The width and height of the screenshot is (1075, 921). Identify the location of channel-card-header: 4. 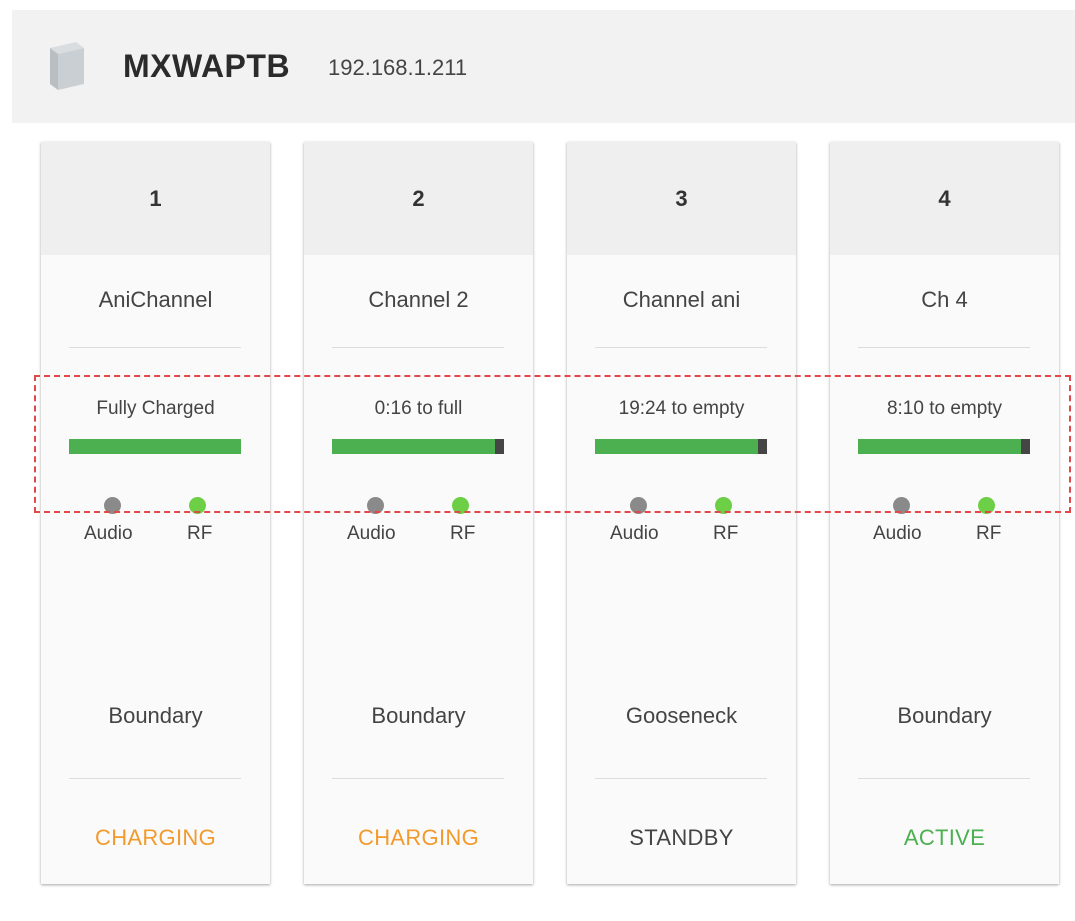
(944, 198).